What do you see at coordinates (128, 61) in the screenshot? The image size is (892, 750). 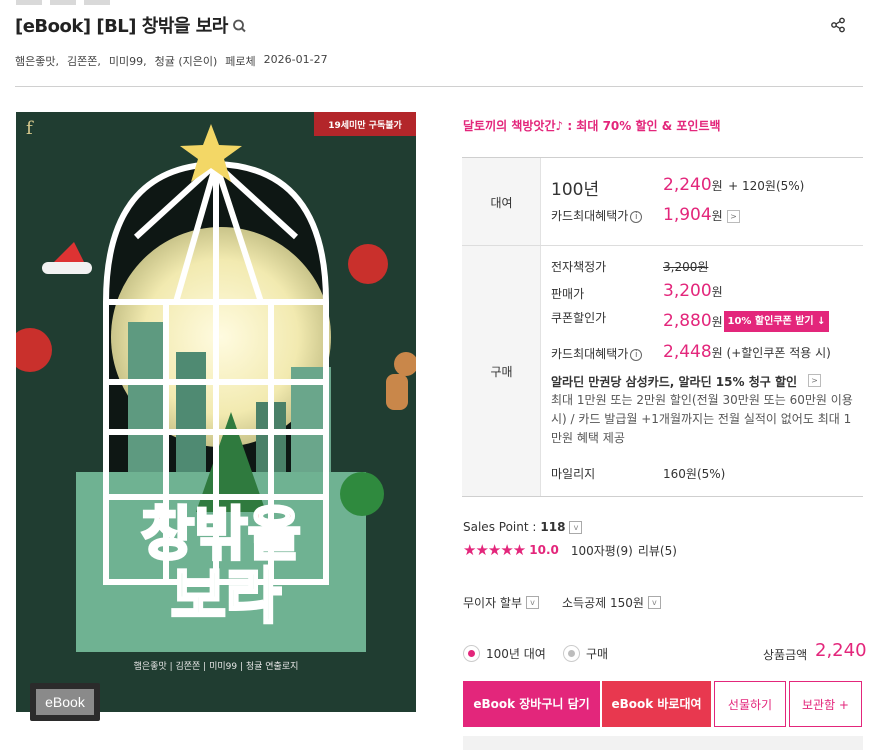 I see `author-link: 미미99,` at bounding box center [128, 61].